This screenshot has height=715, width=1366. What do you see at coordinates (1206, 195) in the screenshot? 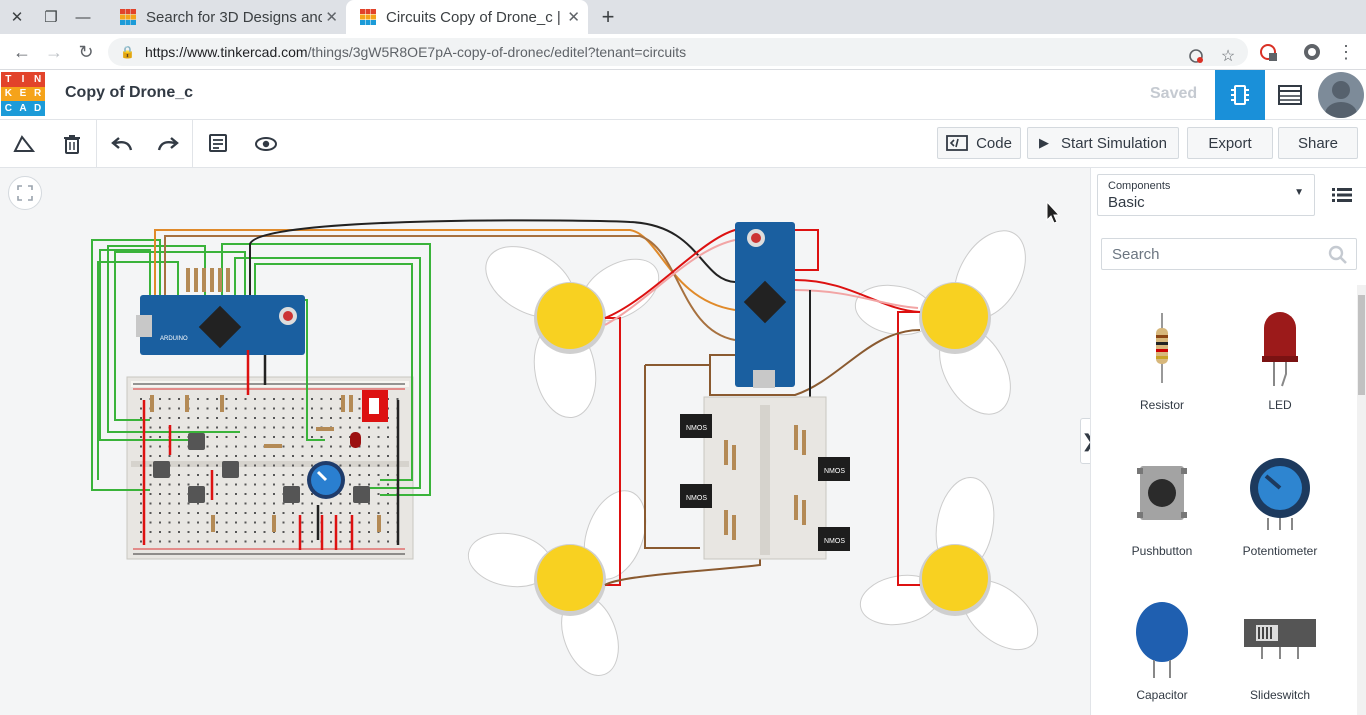
I see `components-category-dropdown: Components Basic ▼` at bounding box center [1206, 195].